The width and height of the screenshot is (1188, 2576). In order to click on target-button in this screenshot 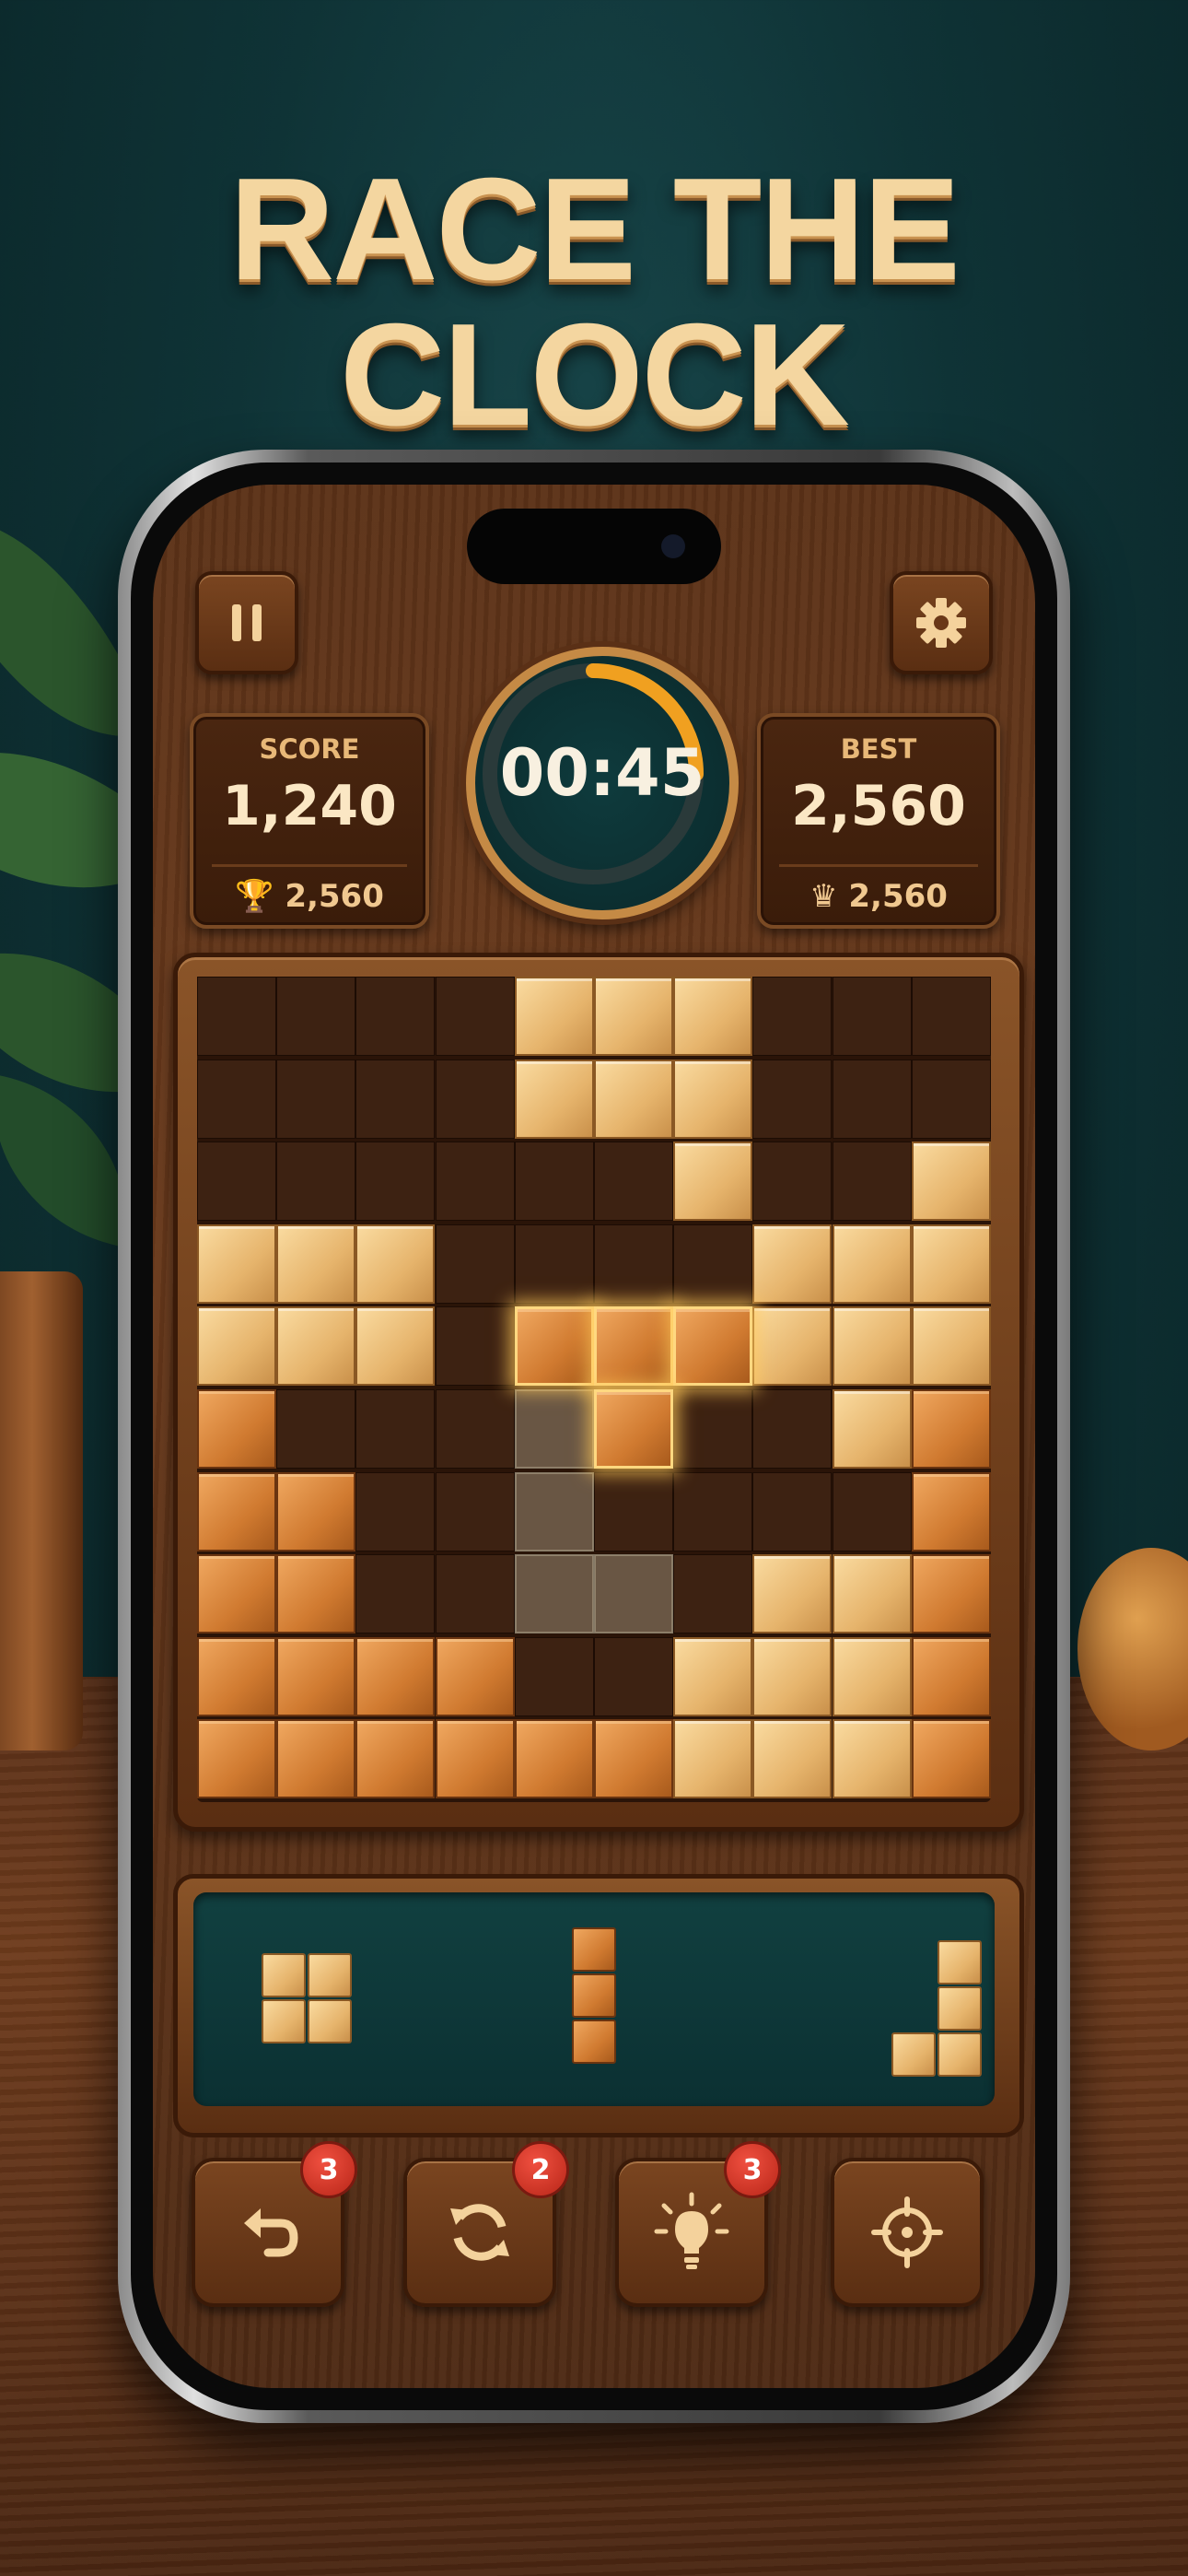, I will do `click(907, 2232)`.